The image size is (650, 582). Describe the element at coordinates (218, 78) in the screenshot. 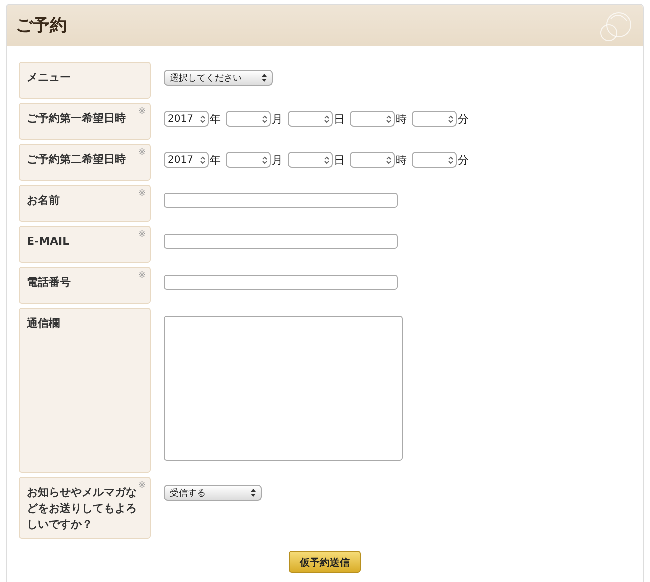

I see `dropdown: 選択してください` at that location.